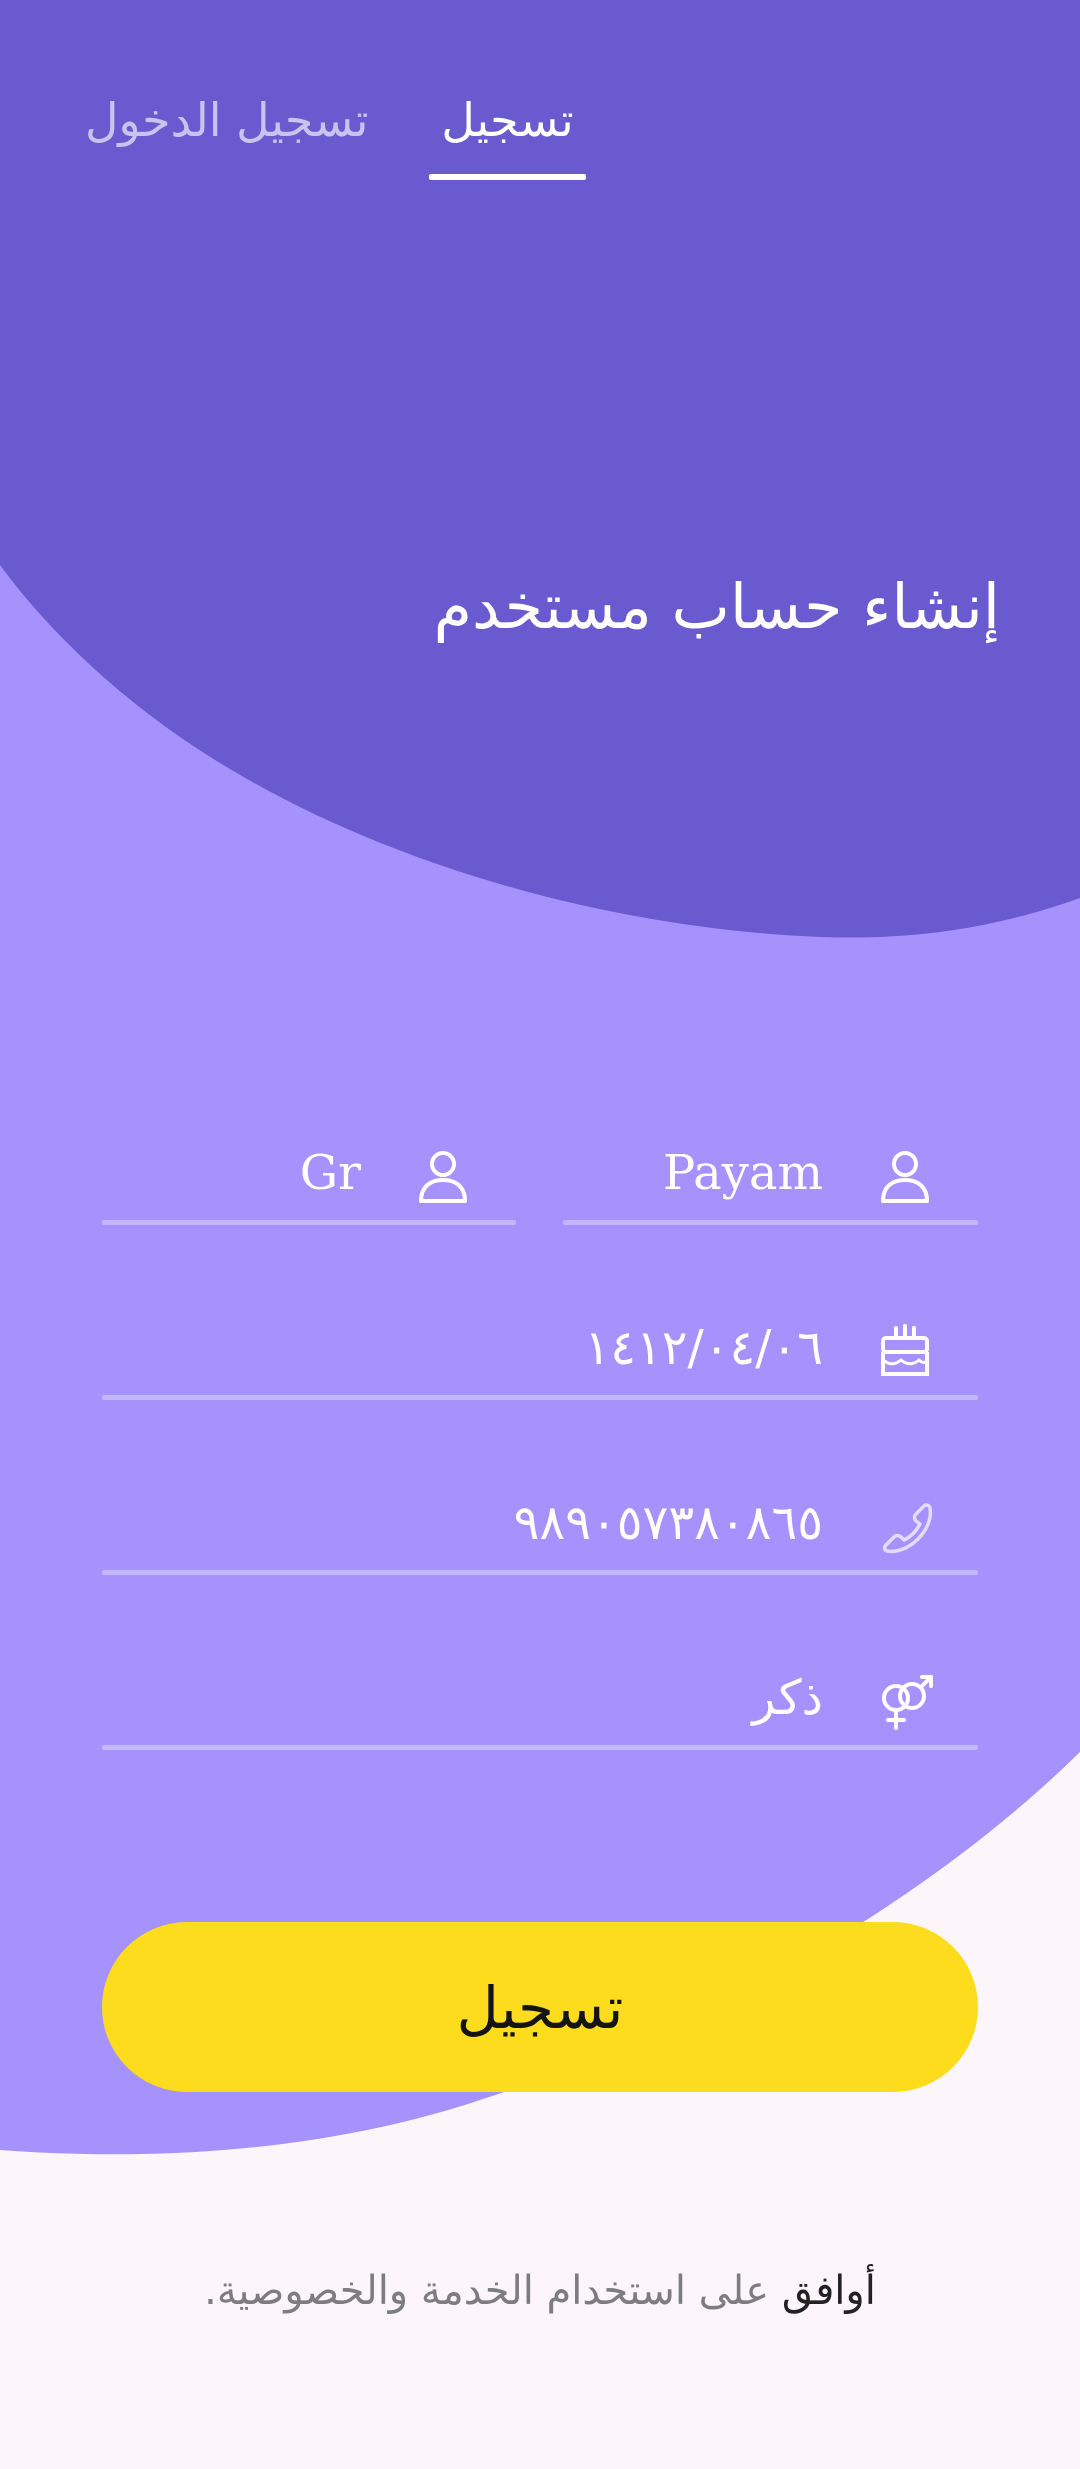 Image resolution: width=1080 pixels, height=2469 pixels. I want to click on last-name-field: Gr, so click(309, 1165).